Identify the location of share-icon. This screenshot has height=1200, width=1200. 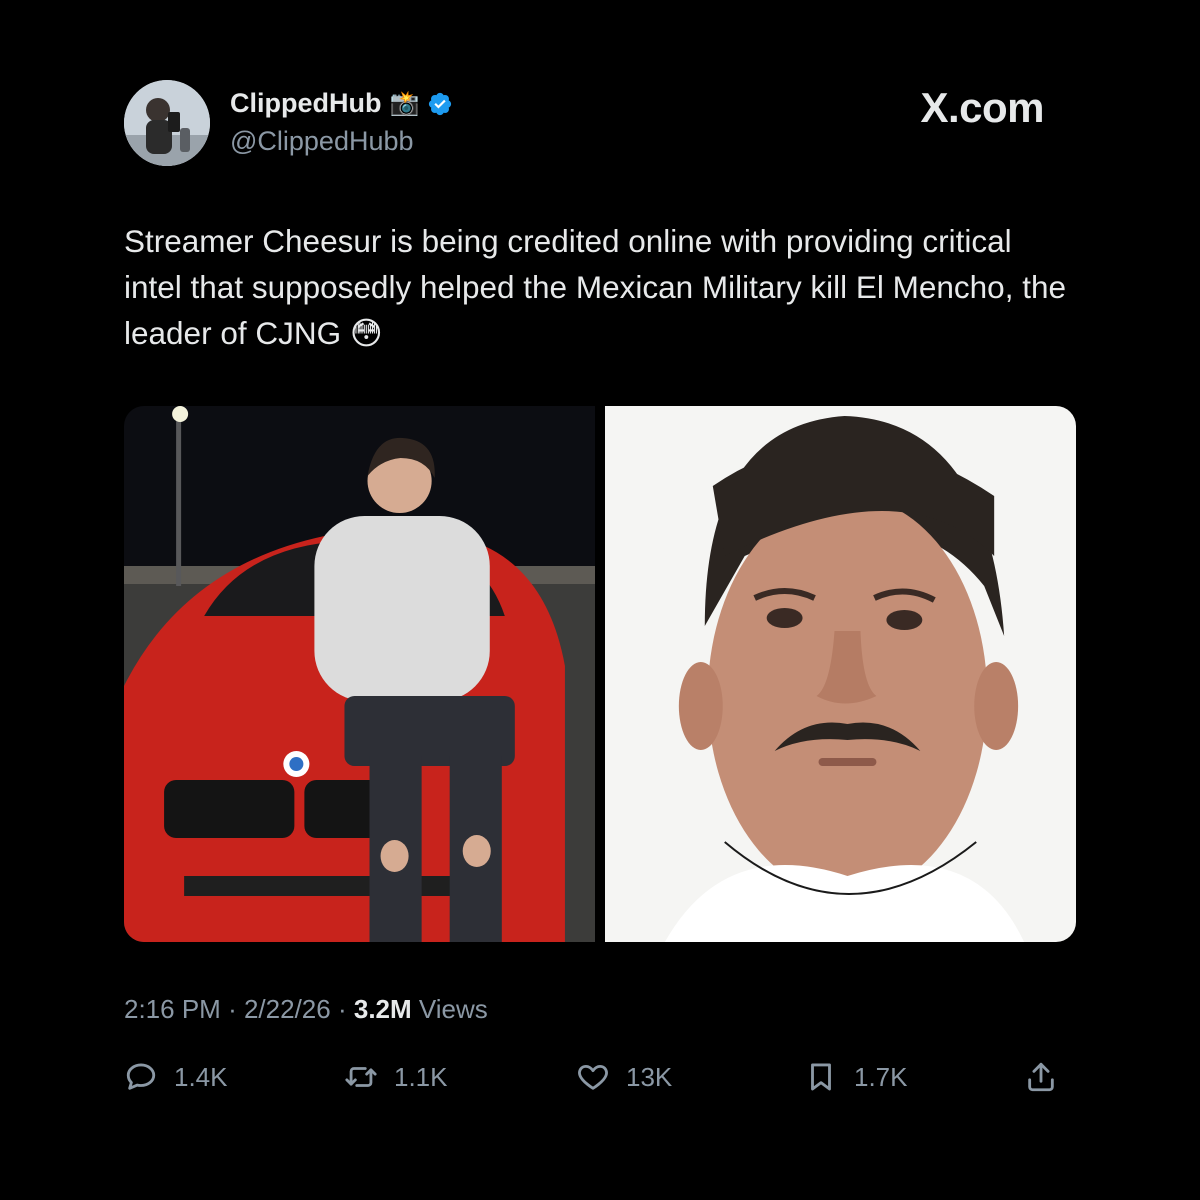
(1041, 1077).